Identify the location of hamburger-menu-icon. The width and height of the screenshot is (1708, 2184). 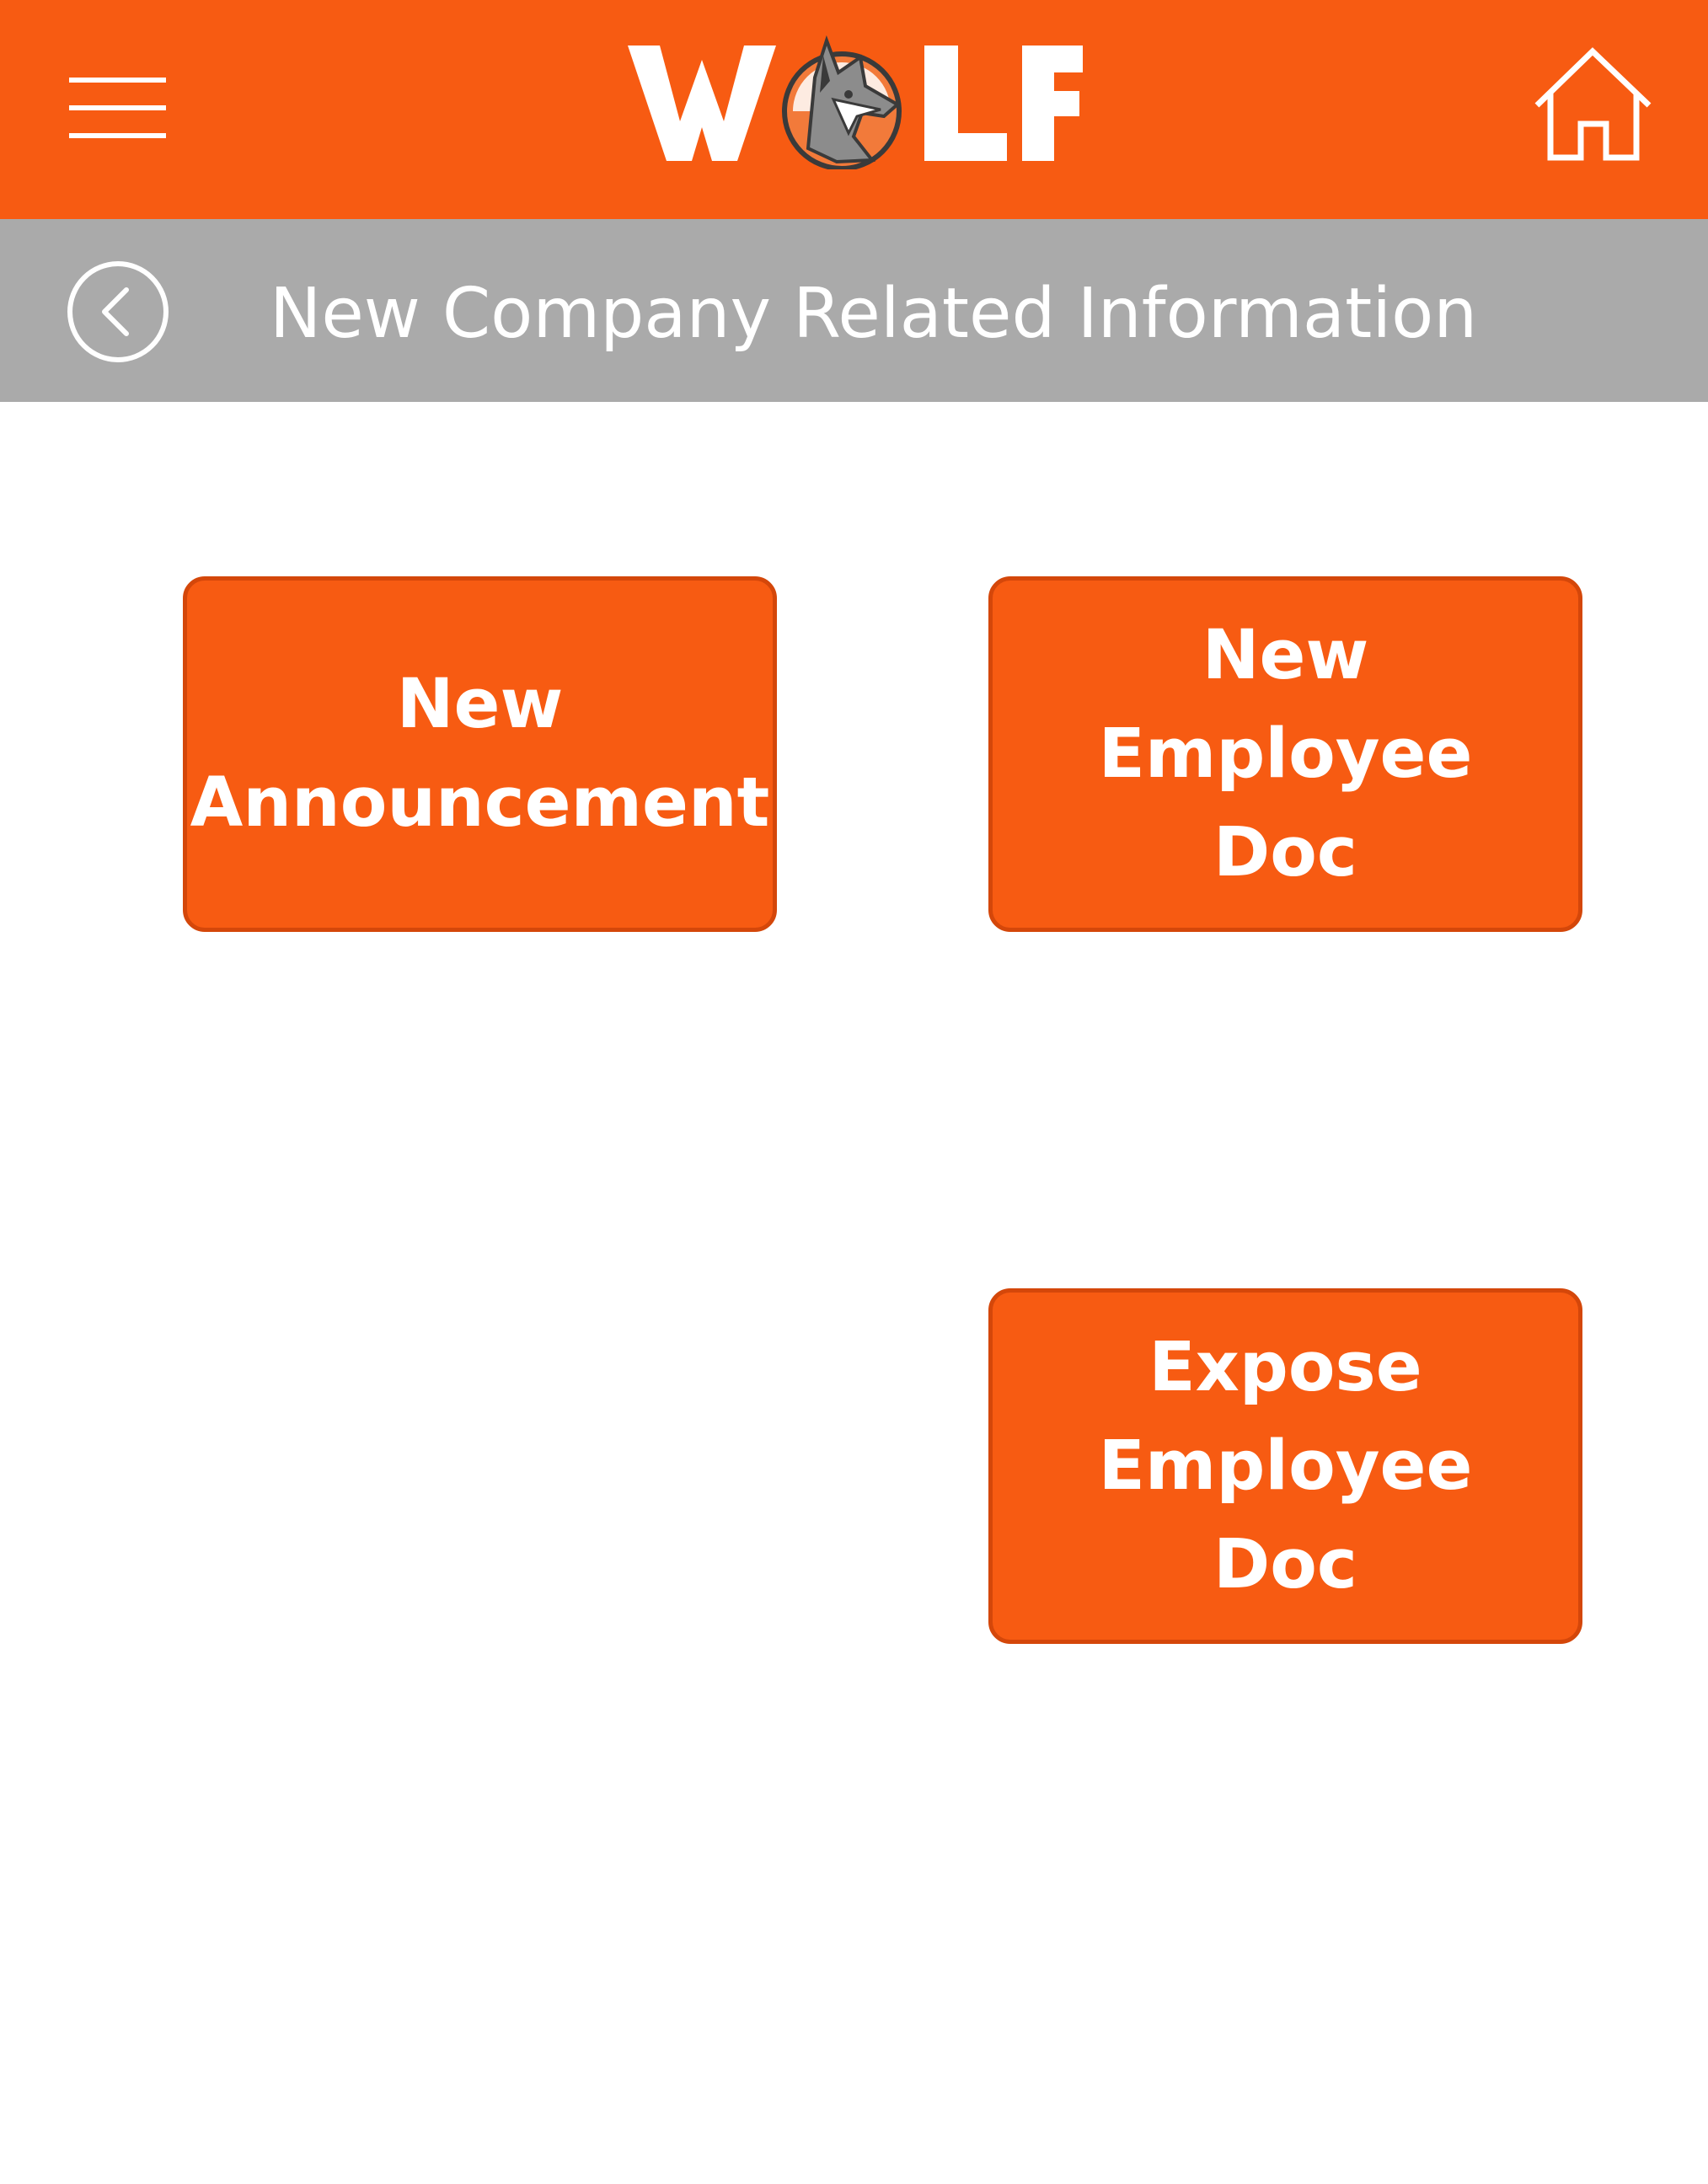
(117, 108).